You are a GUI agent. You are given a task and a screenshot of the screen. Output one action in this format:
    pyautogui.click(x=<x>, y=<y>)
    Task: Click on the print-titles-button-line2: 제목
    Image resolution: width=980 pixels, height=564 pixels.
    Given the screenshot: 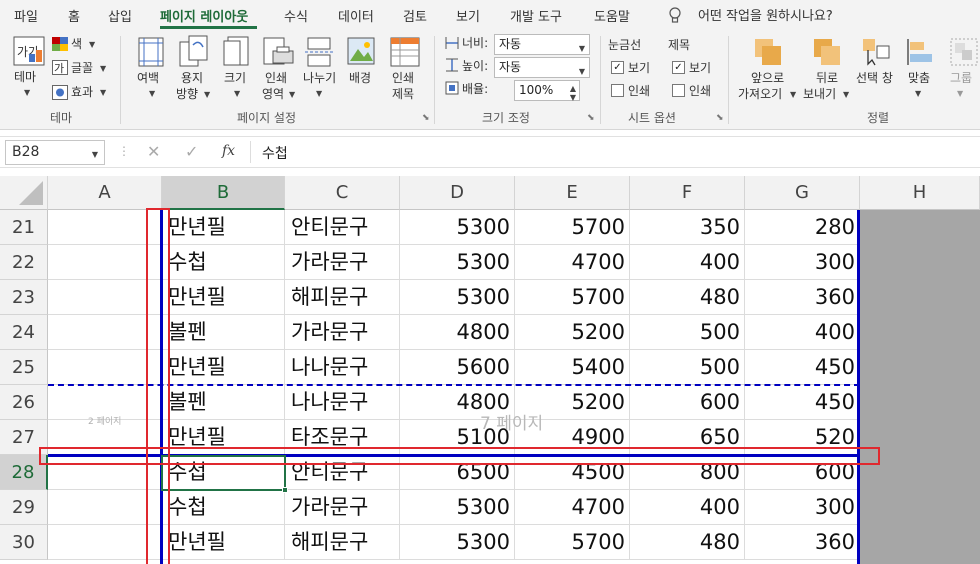 What is the action you would take?
    pyautogui.click(x=403, y=94)
    